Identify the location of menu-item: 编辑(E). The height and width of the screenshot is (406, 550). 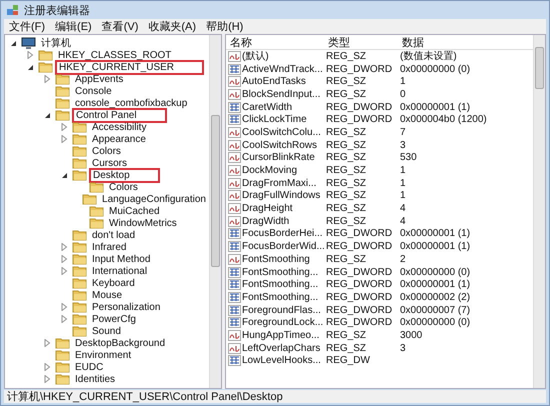
(73, 26).